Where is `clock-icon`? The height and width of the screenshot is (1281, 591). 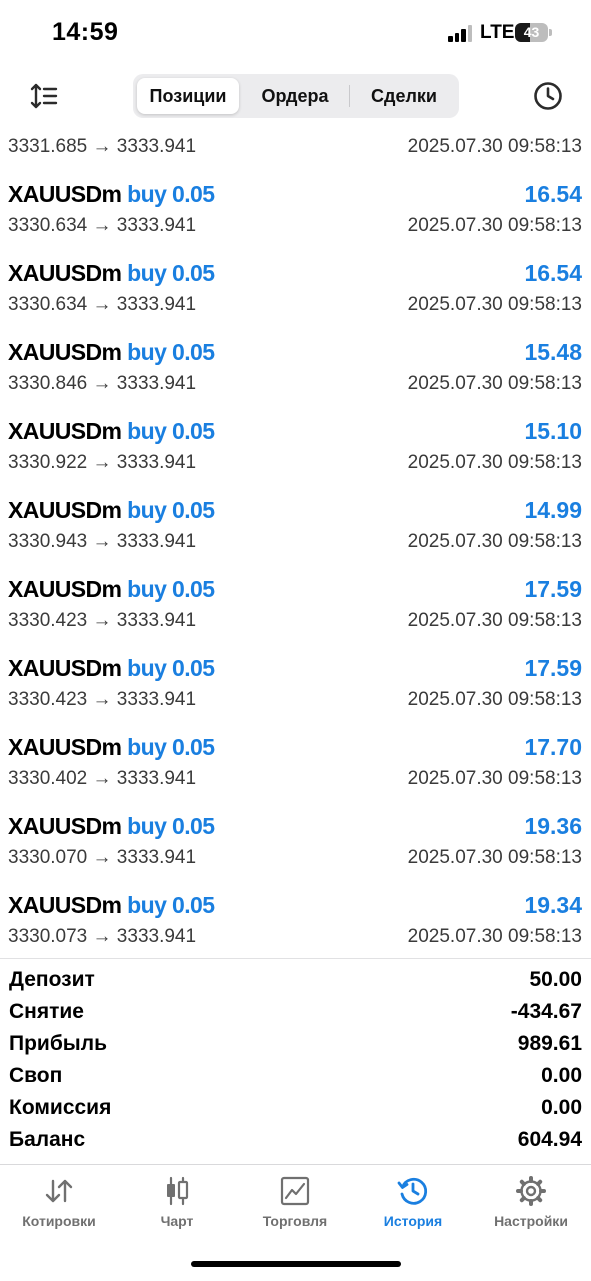
clock-icon is located at coordinates (548, 96).